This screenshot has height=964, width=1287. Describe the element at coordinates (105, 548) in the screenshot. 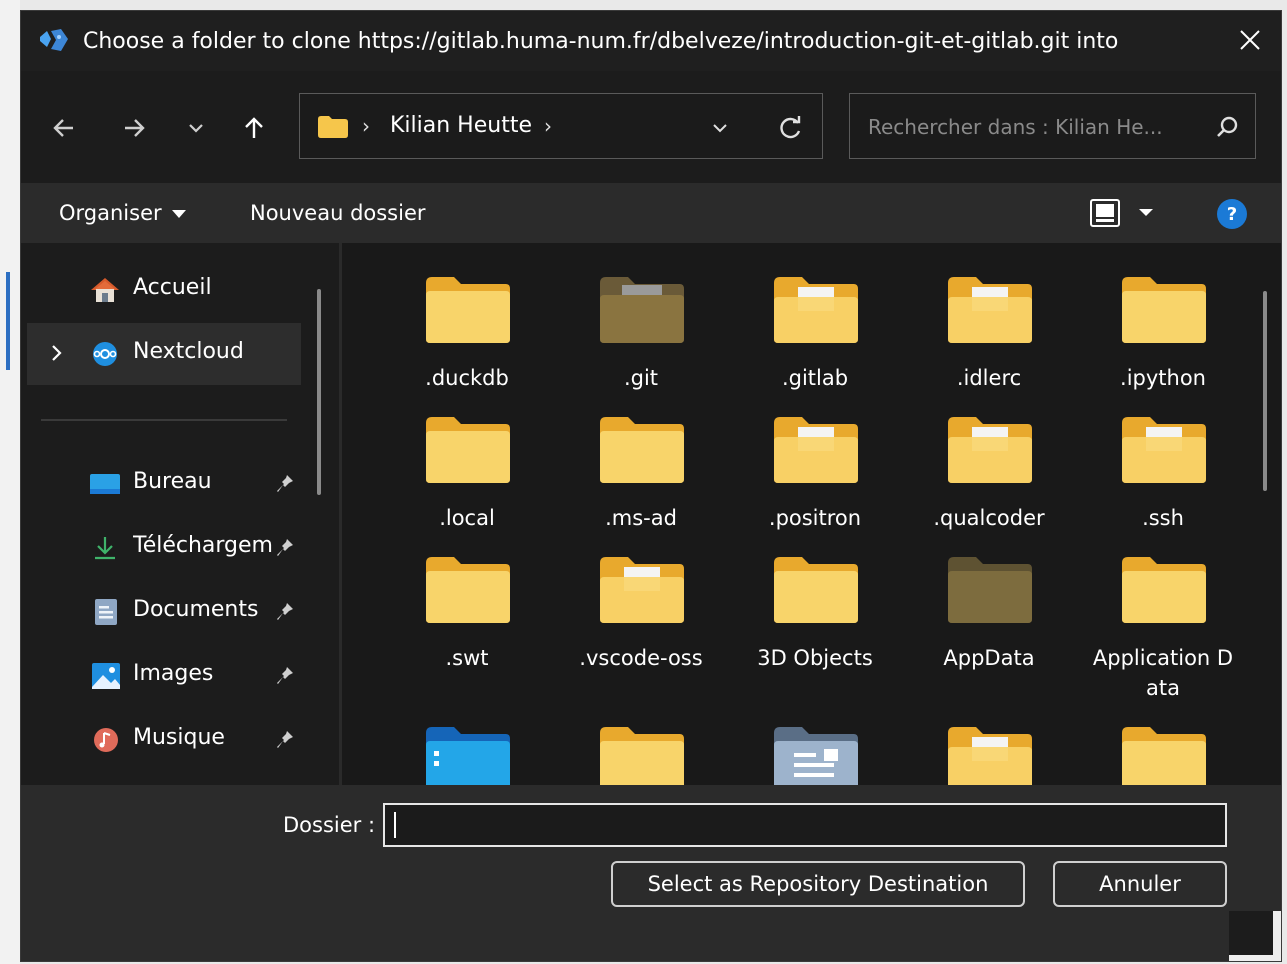

I see `download-icon` at that location.